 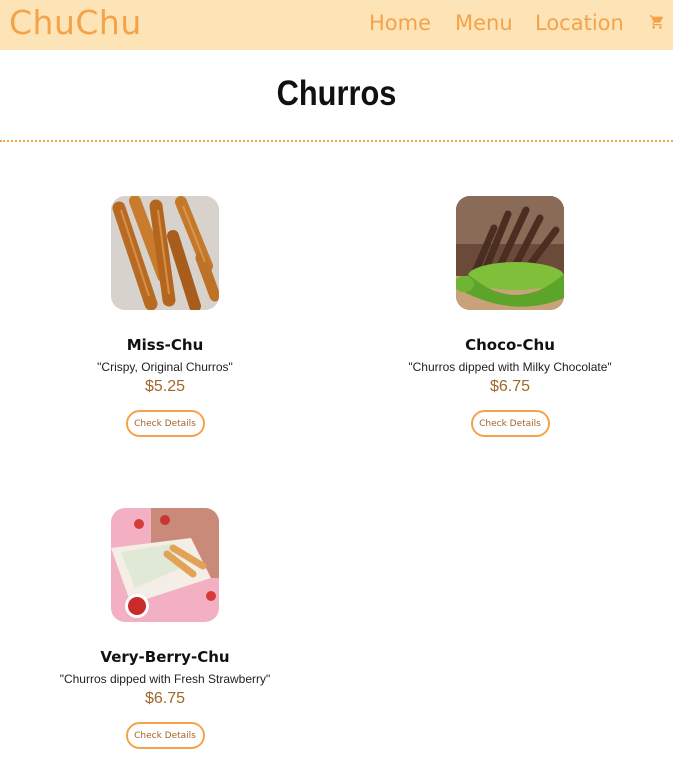 I want to click on product-description: "Crispy, Original Churros", so click(x=165, y=367).